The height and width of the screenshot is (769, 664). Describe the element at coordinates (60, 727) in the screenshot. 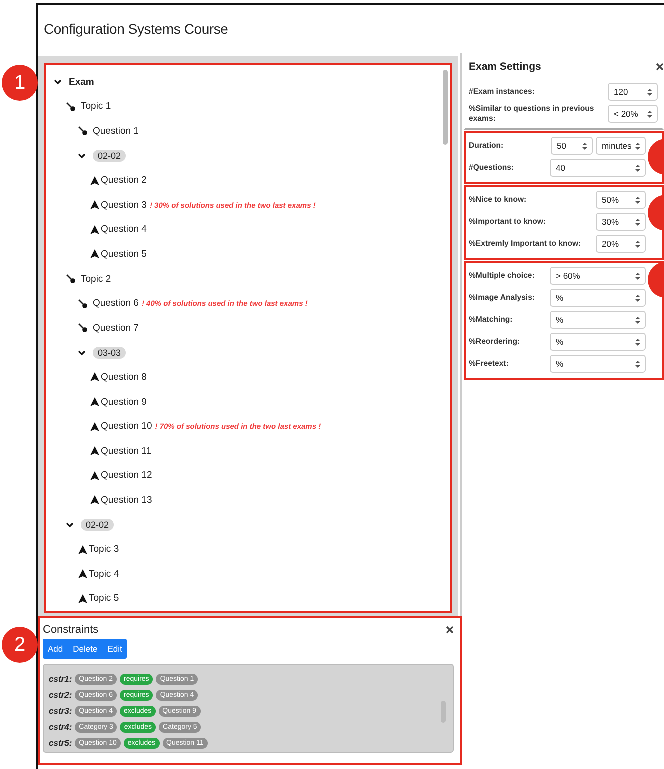

I see `constraint-name: cstr4:` at that location.